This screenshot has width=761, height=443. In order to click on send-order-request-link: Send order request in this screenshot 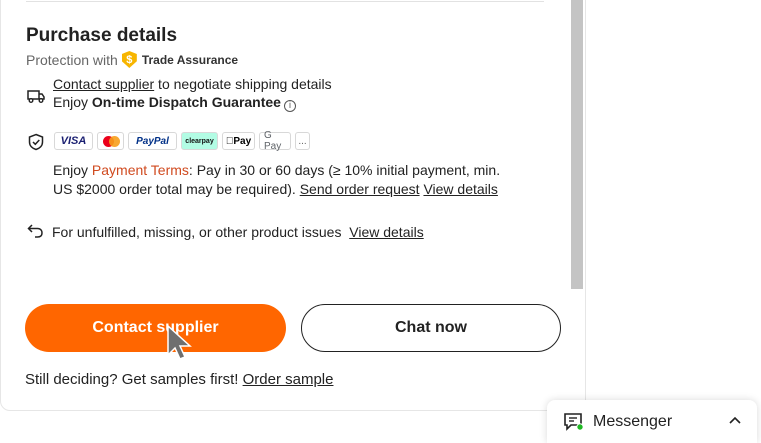, I will do `click(360, 189)`.